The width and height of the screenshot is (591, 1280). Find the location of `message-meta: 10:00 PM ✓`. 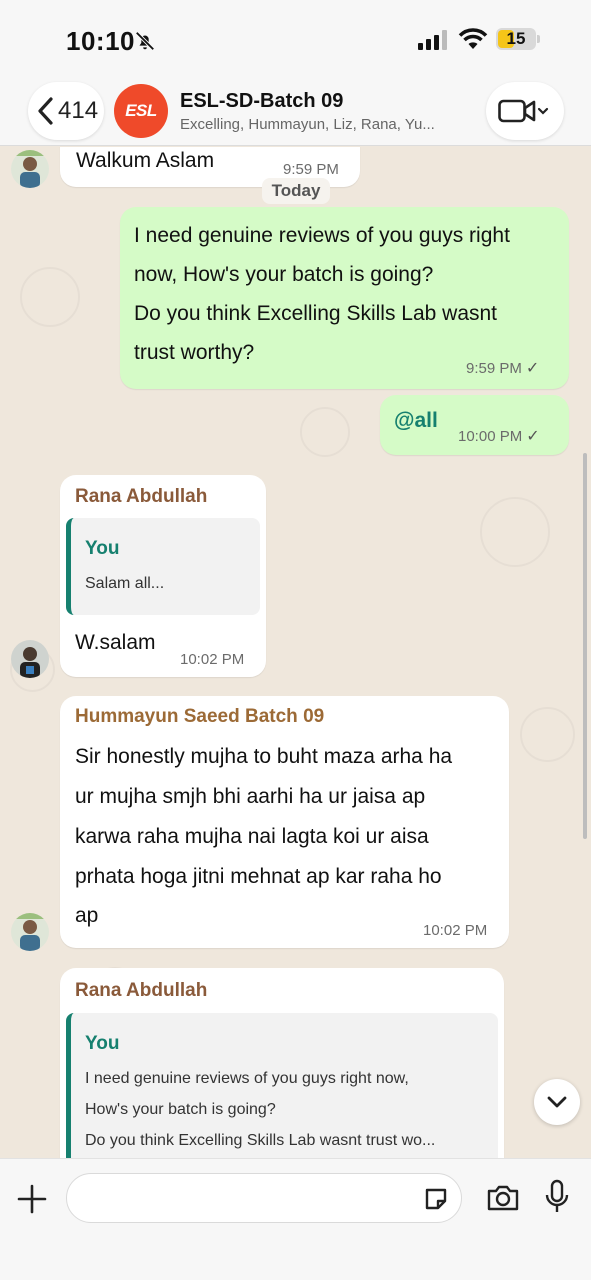

message-meta: 10:00 PM ✓ is located at coordinates (499, 436).